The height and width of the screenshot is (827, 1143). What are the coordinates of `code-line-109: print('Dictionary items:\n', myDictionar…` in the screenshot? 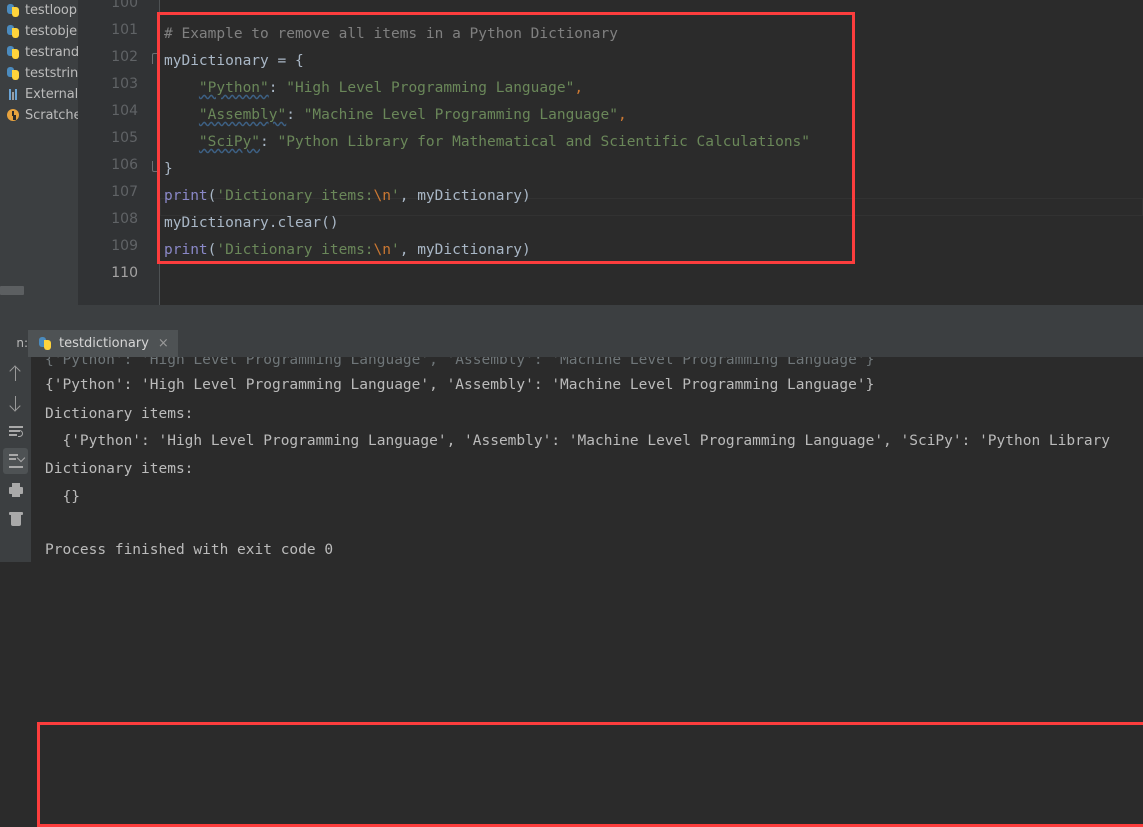 It's located at (347, 250).